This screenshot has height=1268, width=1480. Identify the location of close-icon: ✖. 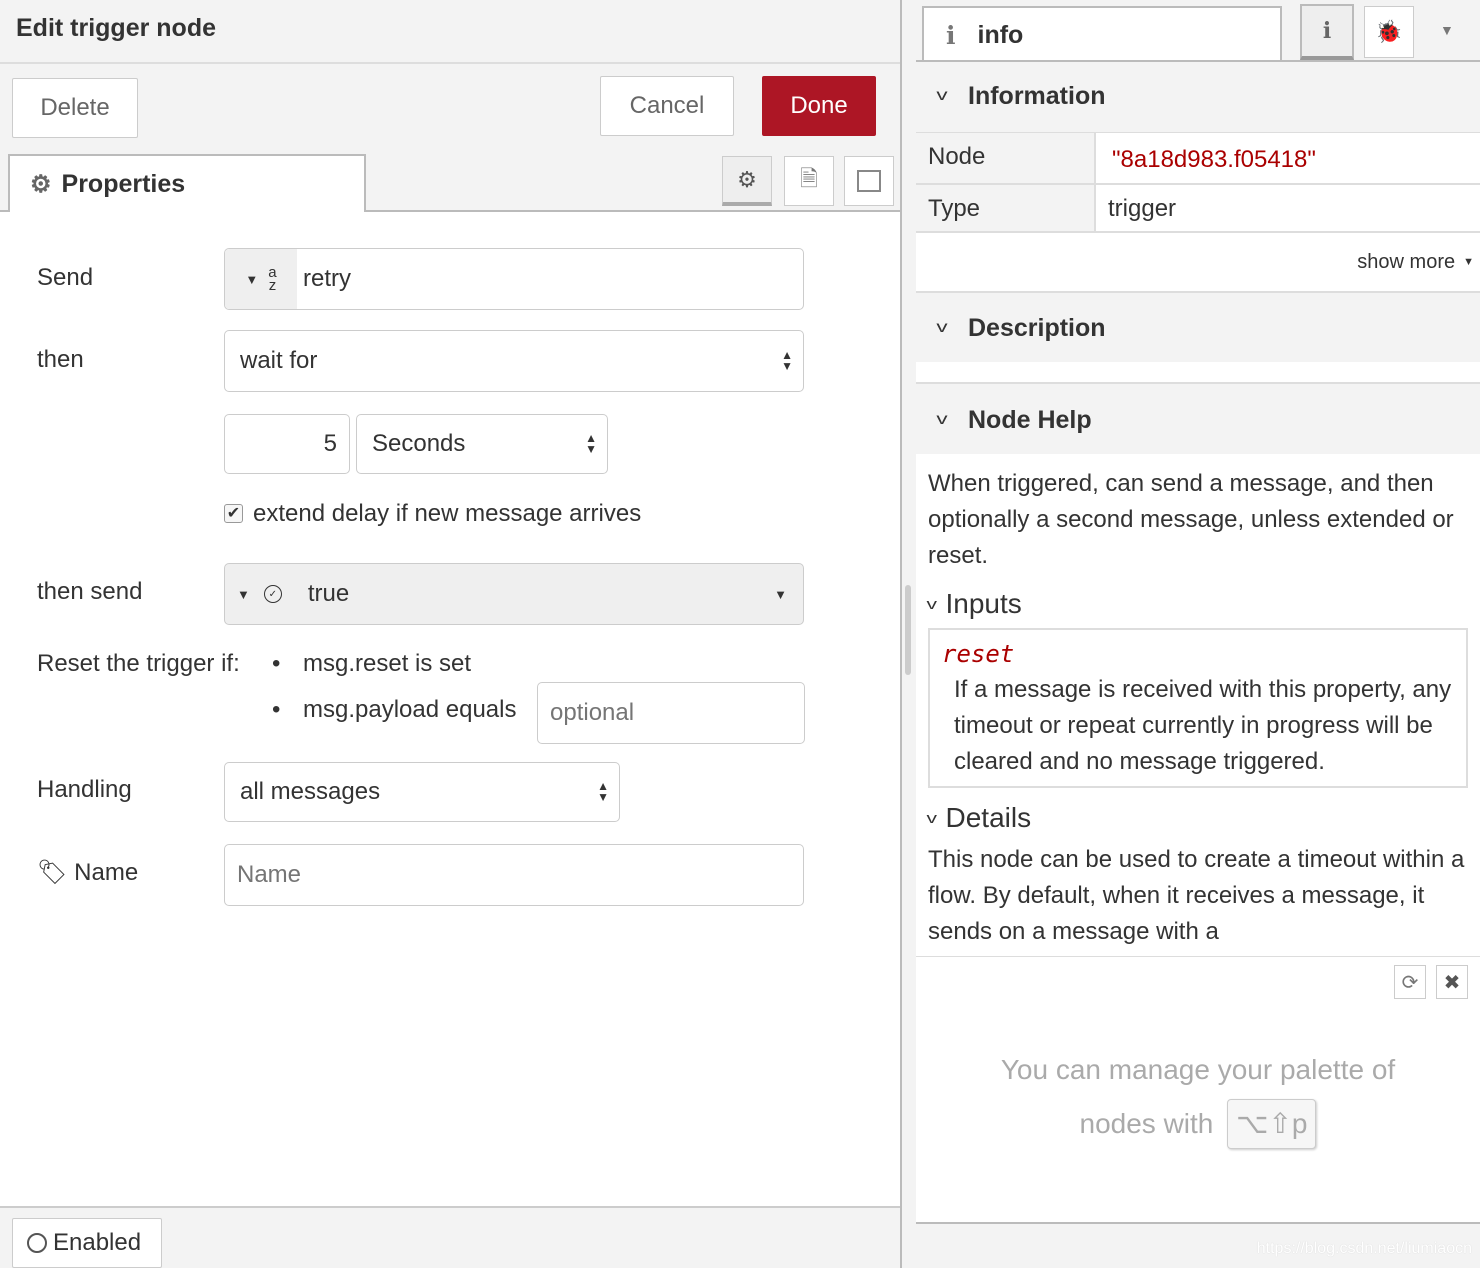
(1452, 982).